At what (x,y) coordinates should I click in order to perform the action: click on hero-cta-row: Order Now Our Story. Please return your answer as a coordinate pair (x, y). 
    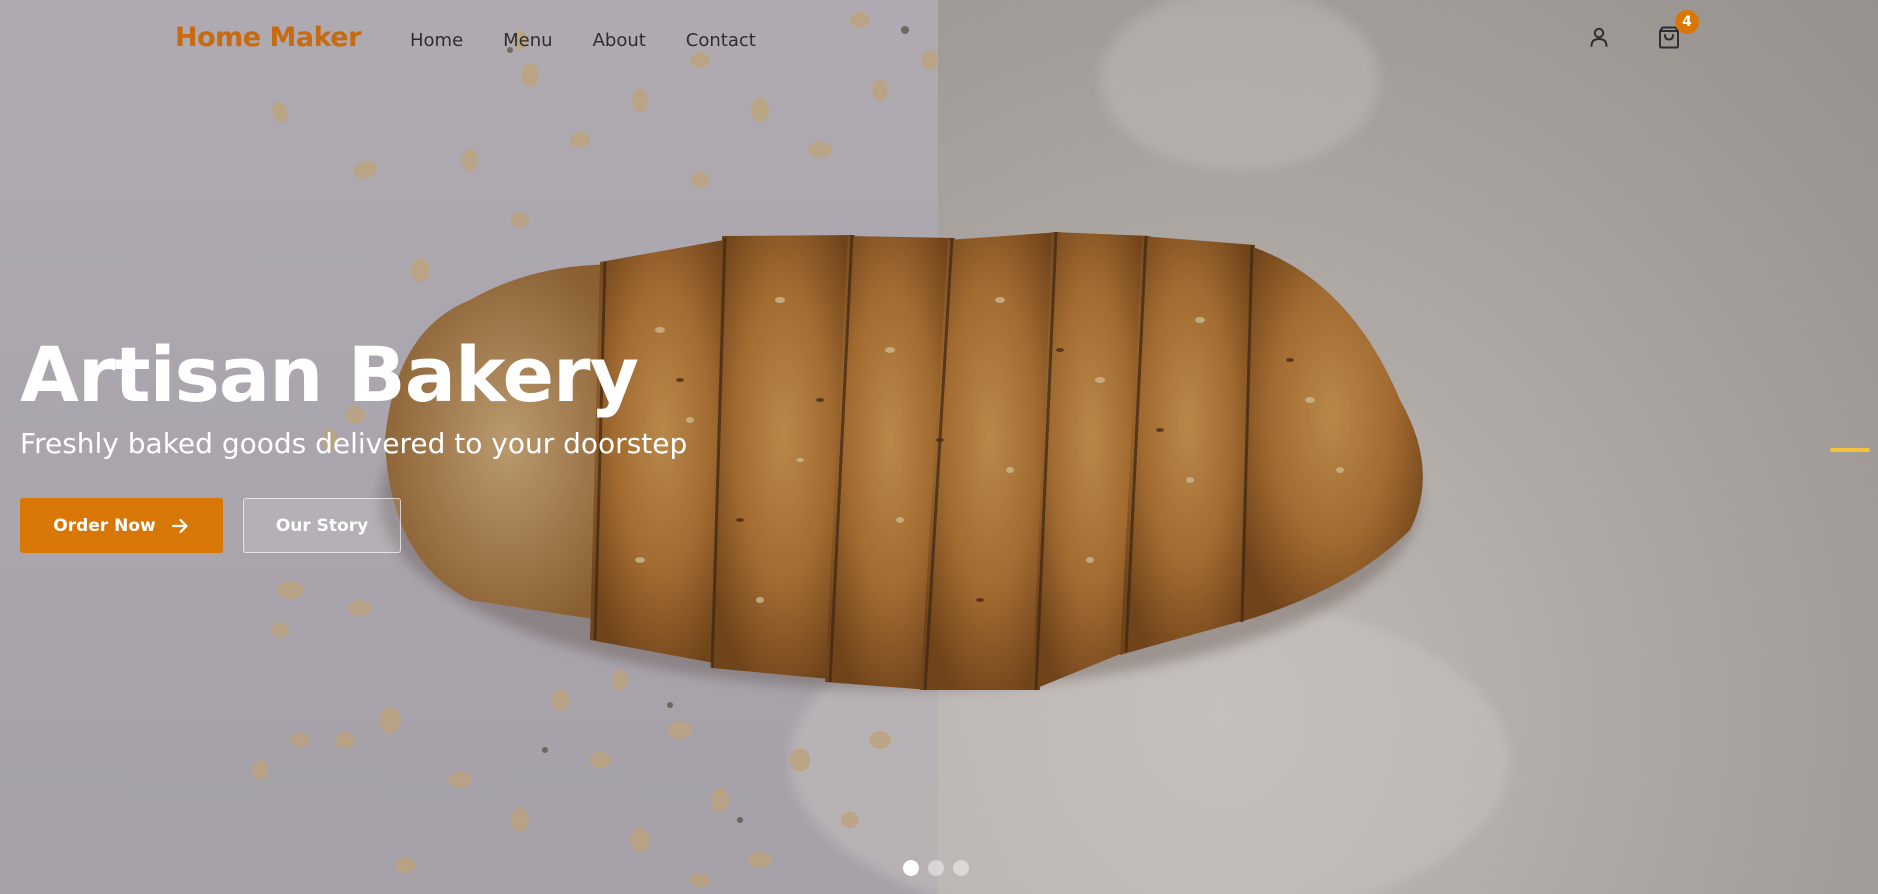
    Looking at the image, I should click on (353, 525).